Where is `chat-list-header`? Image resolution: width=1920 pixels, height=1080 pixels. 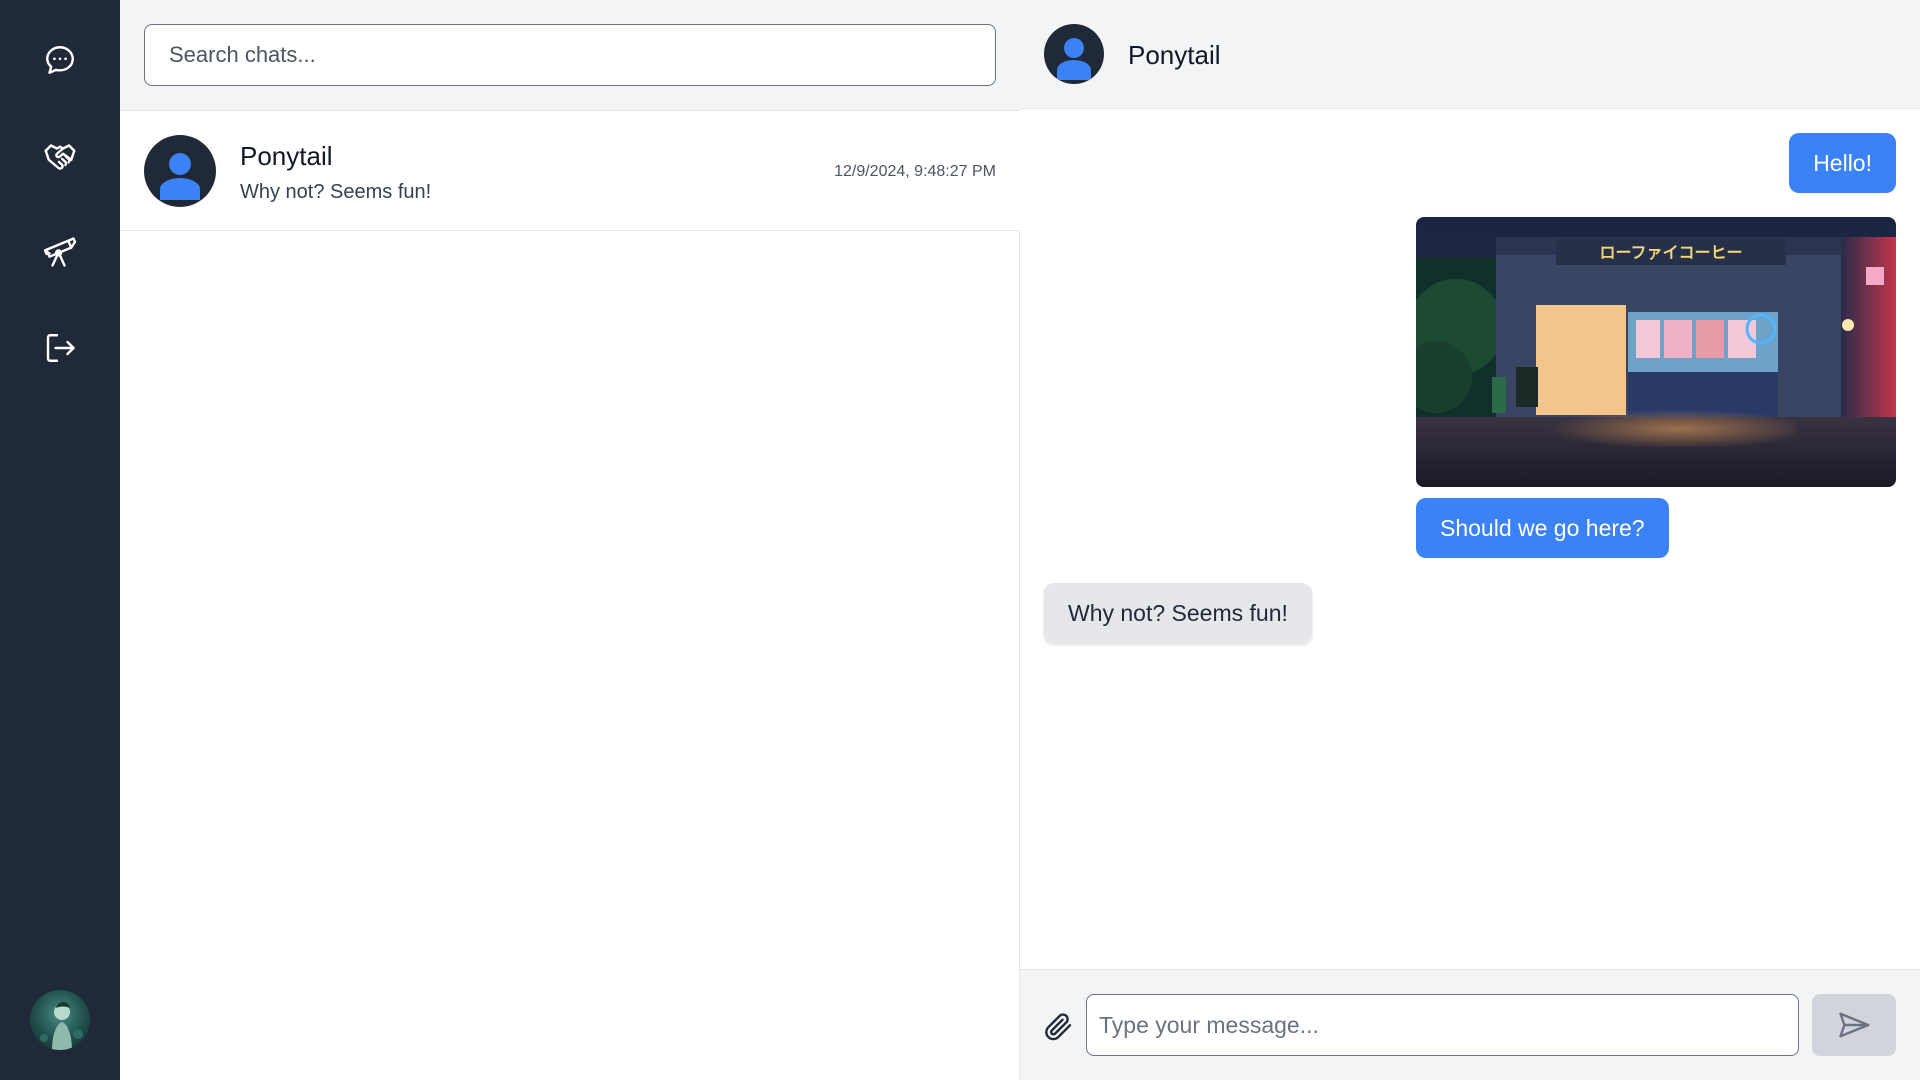
chat-list-header is located at coordinates (570, 55).